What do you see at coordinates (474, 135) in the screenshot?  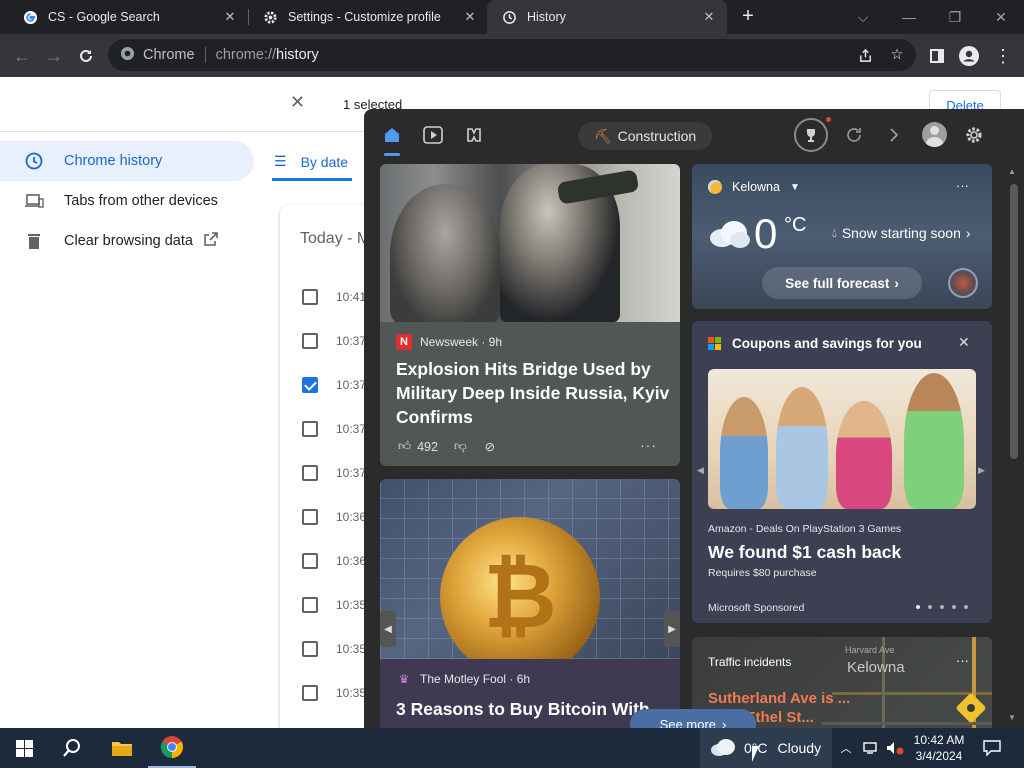 I see `game-icon` at bounding box center [474, 135].